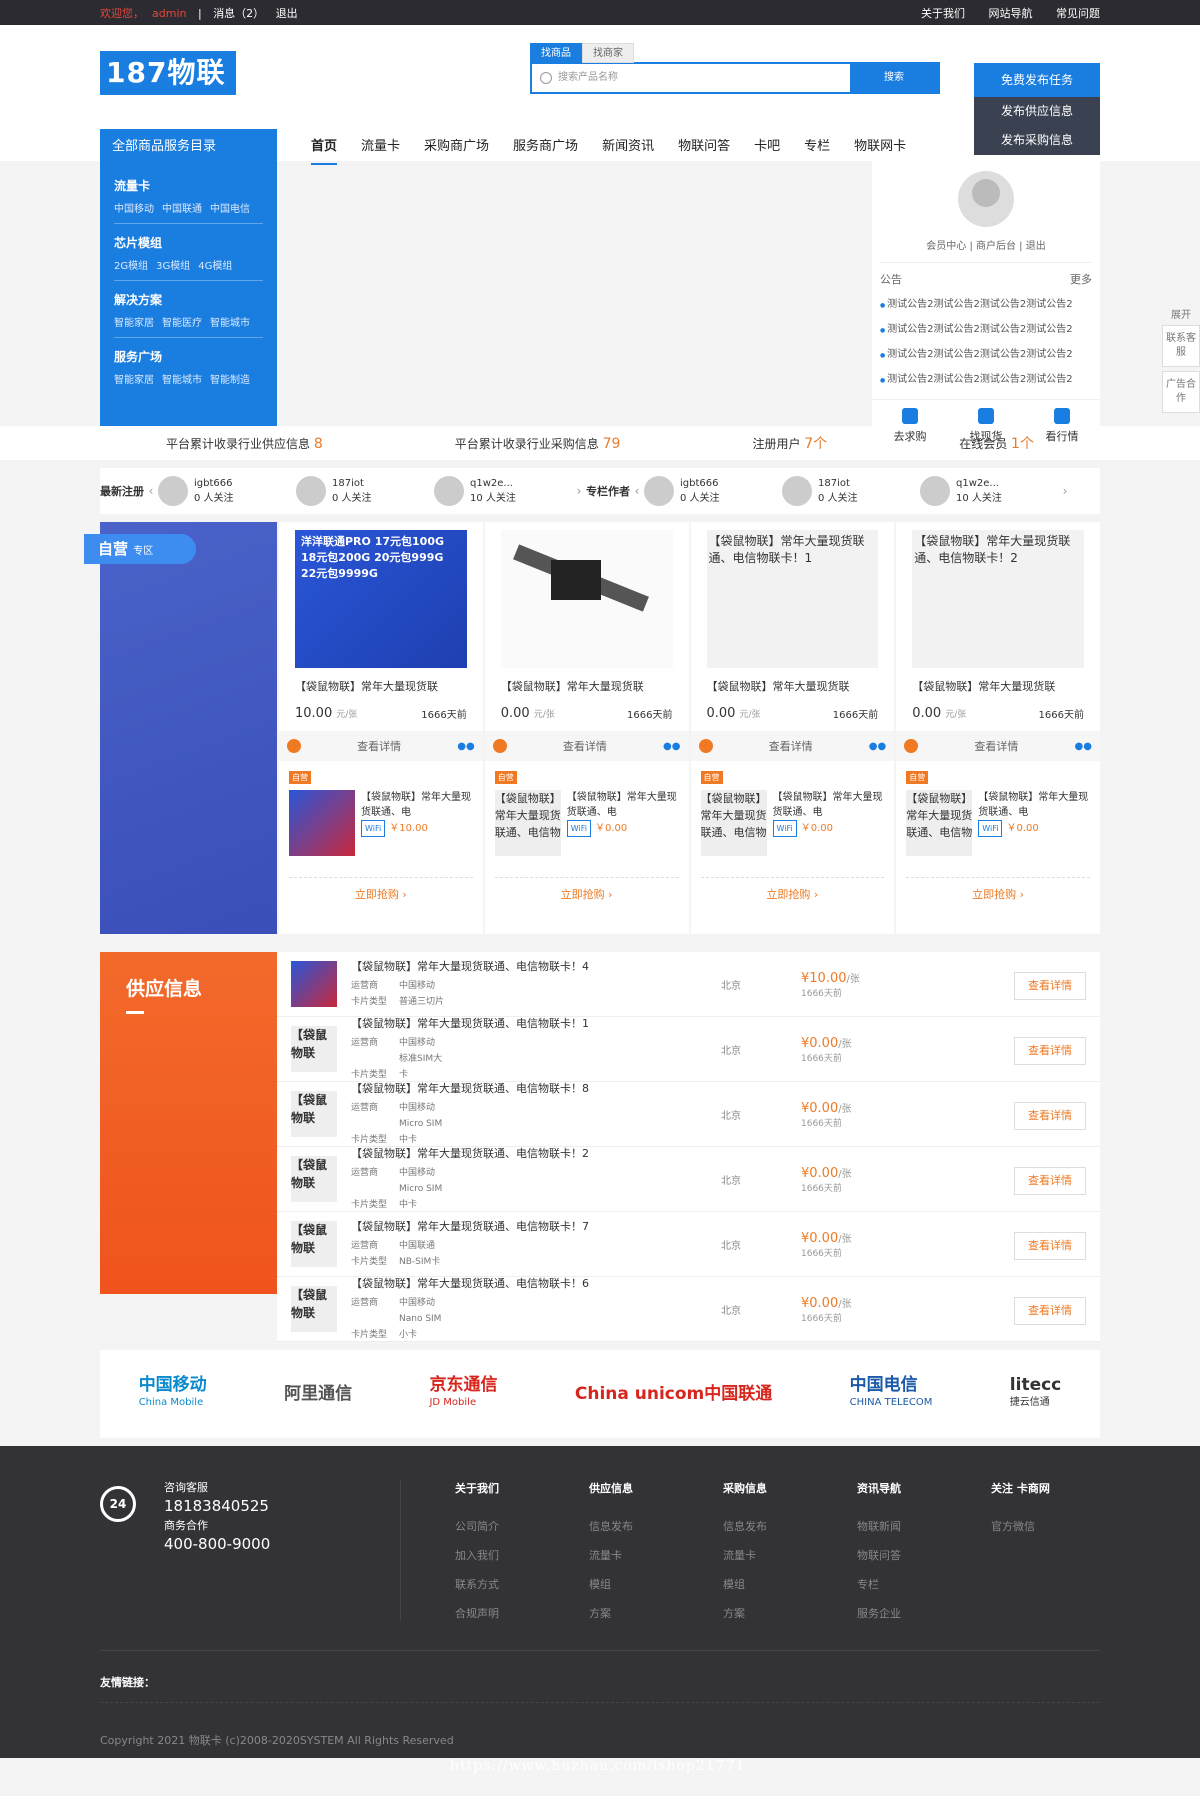  I want to click on supply-title: 【袋鼠物联】常年大量现货联通、电信物联卡！7, so click(506, 1226).